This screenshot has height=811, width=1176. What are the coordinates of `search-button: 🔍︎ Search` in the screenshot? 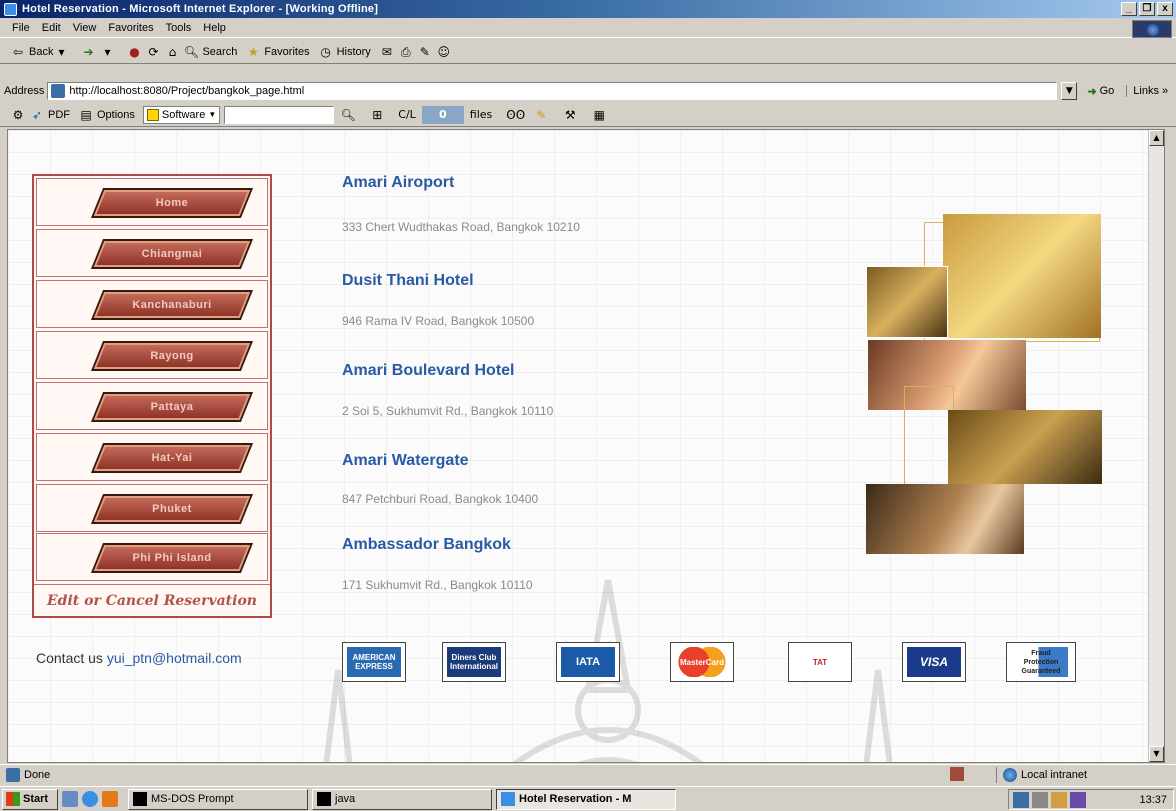 It's located at (210, 52).